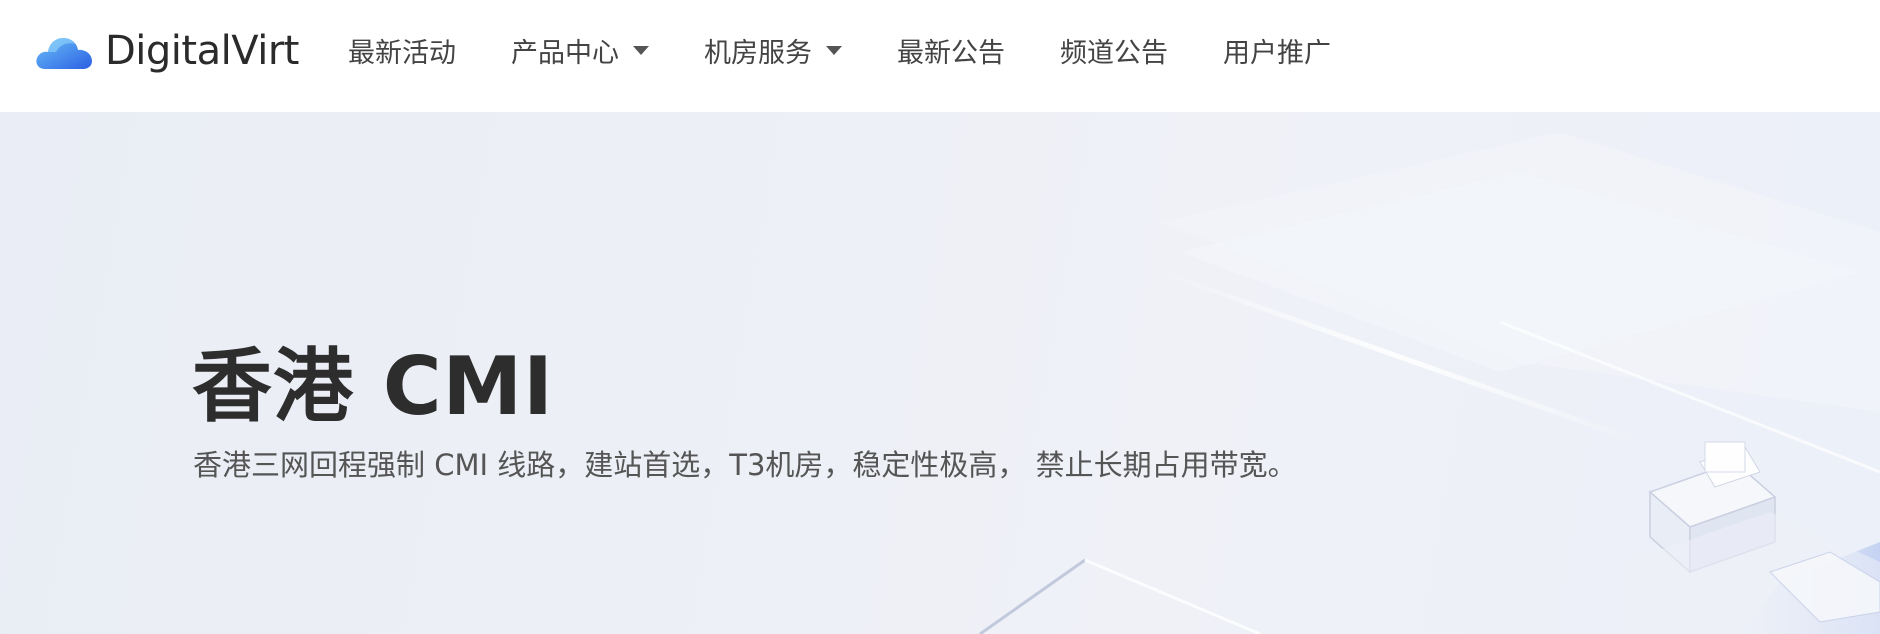 The image size is (1880, 634). Describe the element at coordinates (867, 50) in the screenshot. I see `main-nav: 最新活动 产品中心 机房服务 最新公告 频道公告 用户推广` at that location.